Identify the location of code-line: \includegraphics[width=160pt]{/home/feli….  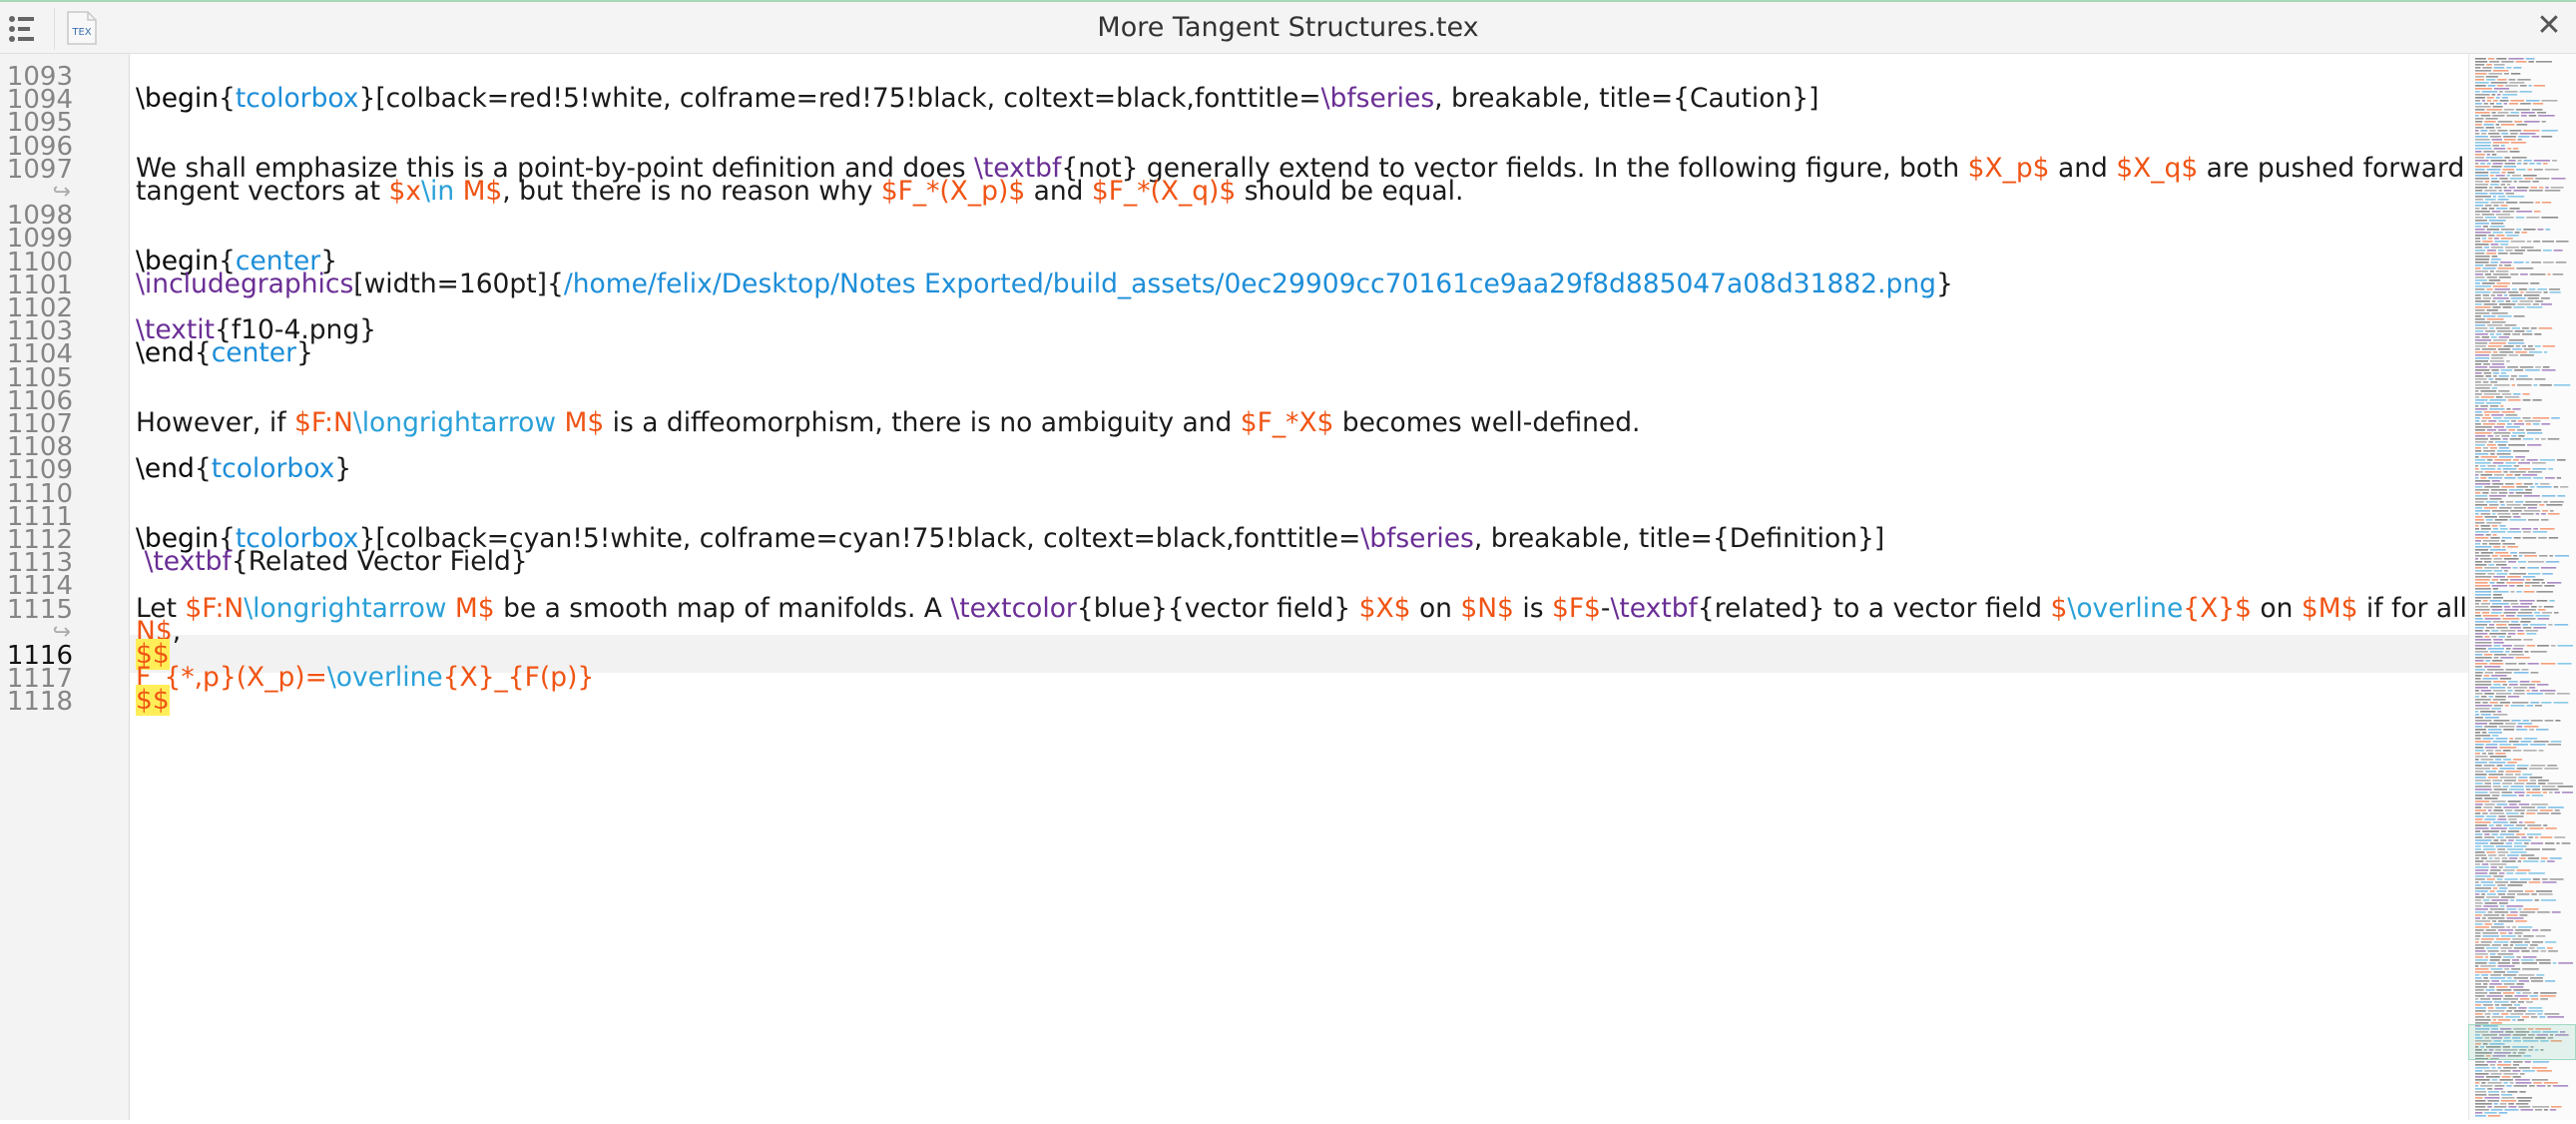
(1044, 284).